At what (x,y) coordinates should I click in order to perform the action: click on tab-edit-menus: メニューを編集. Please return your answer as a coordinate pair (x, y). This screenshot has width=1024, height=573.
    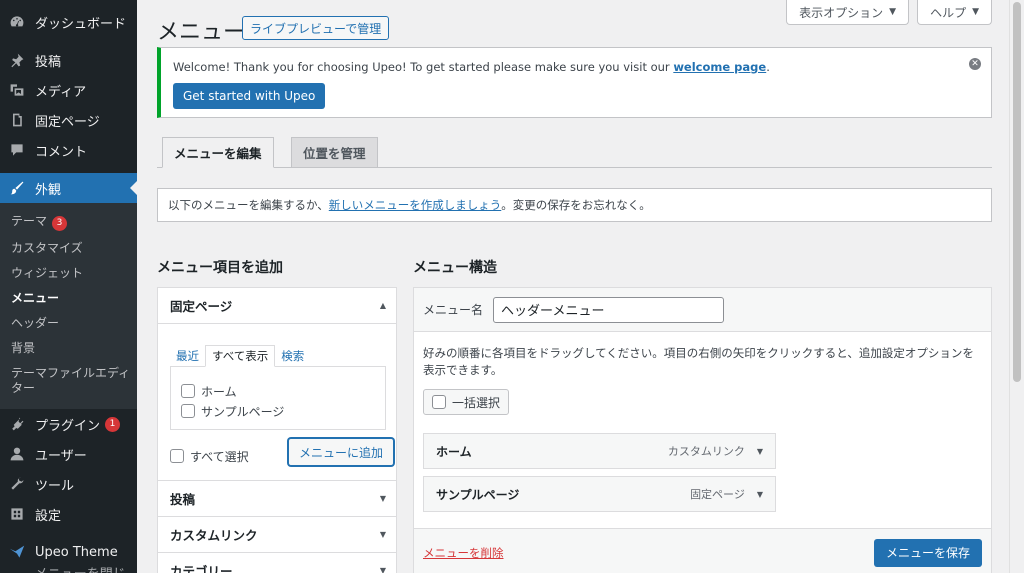
    Looking at the image, I should click on (218, 152).